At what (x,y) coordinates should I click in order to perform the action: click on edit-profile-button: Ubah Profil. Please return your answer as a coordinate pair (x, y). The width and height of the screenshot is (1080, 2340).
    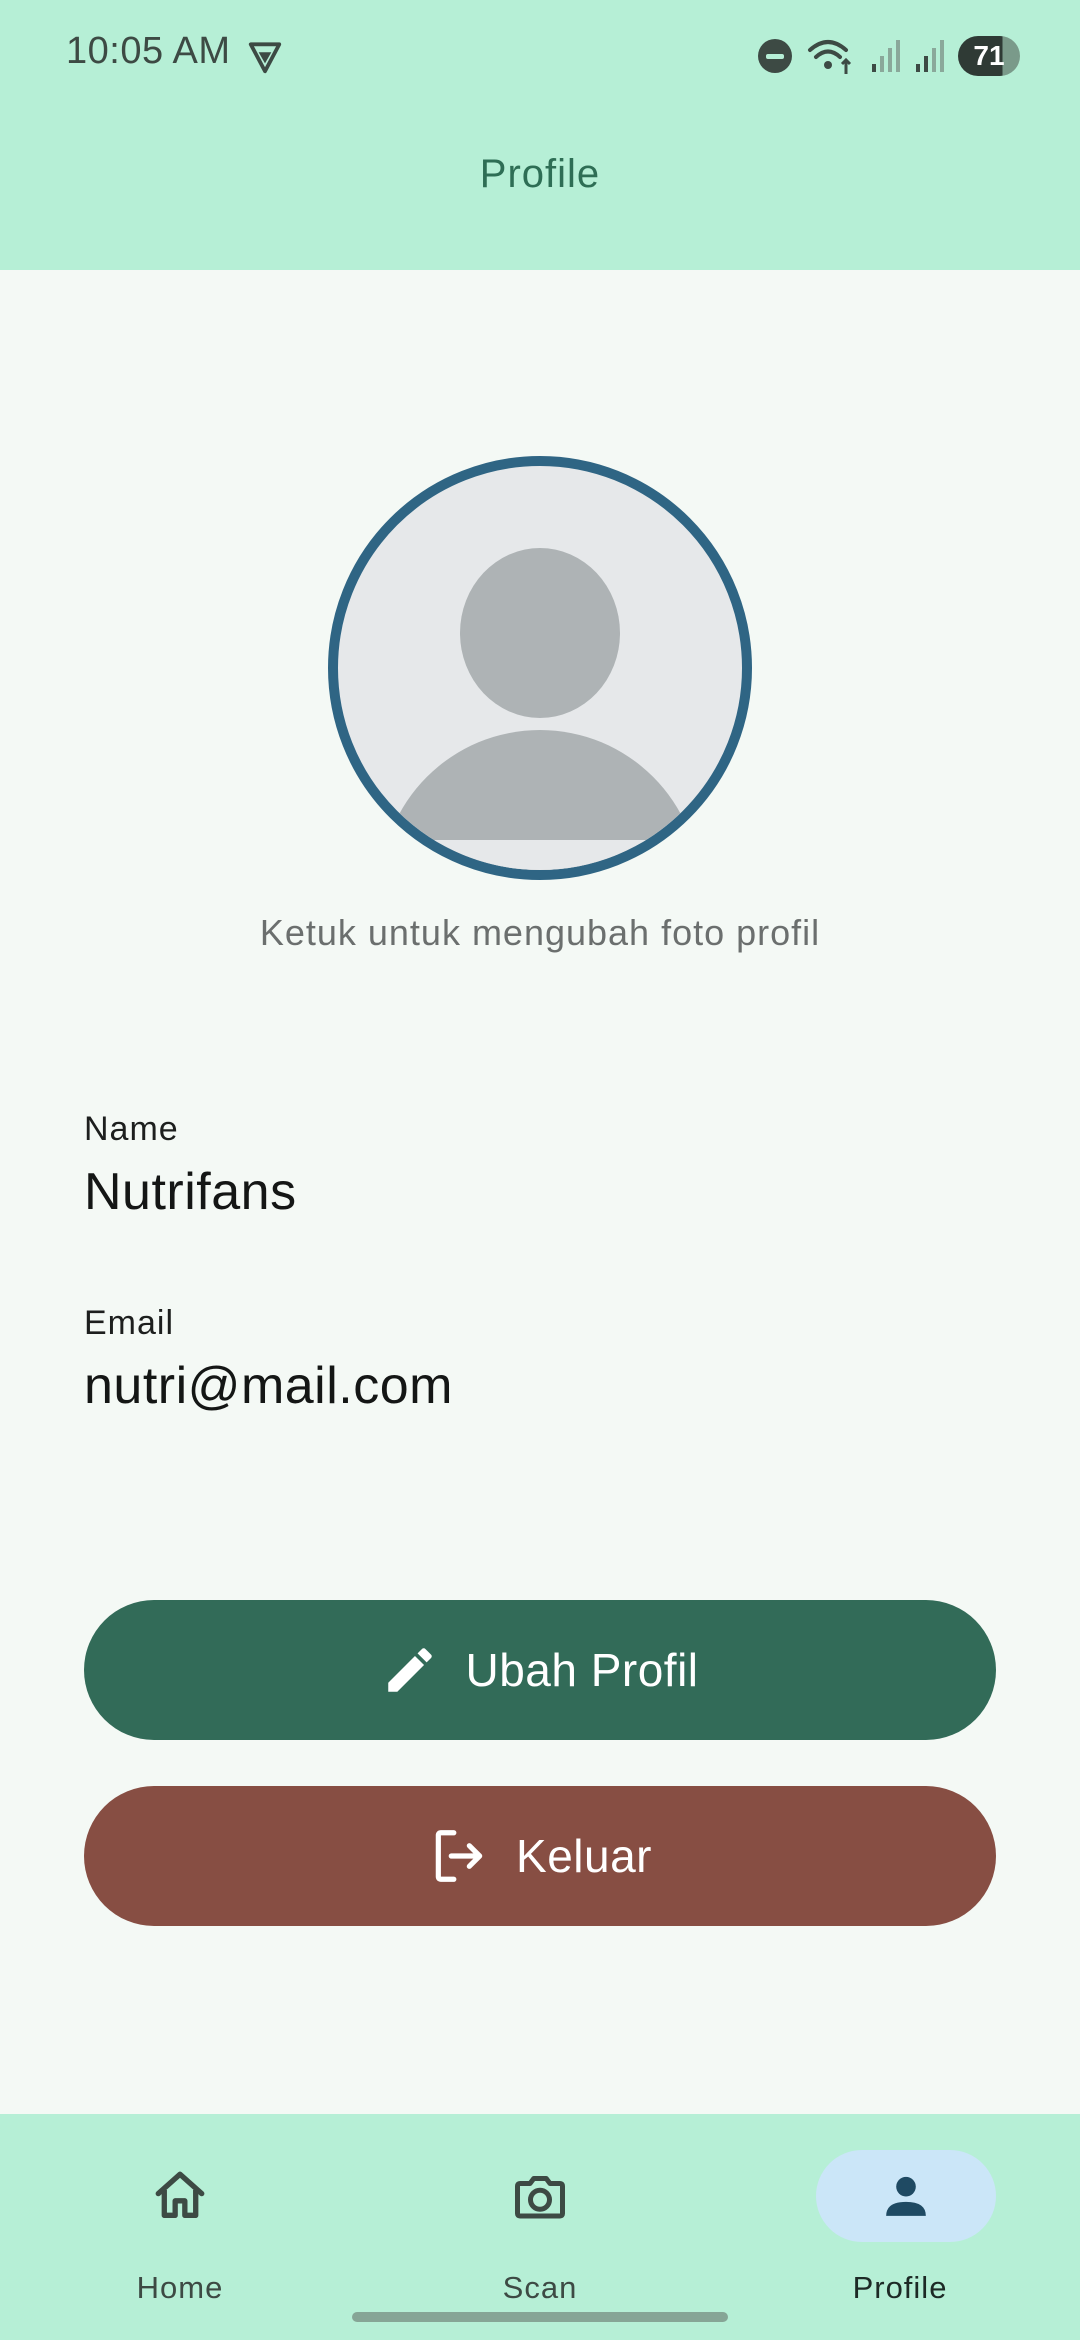
    Looking at the image, I should click on (540, 1670).